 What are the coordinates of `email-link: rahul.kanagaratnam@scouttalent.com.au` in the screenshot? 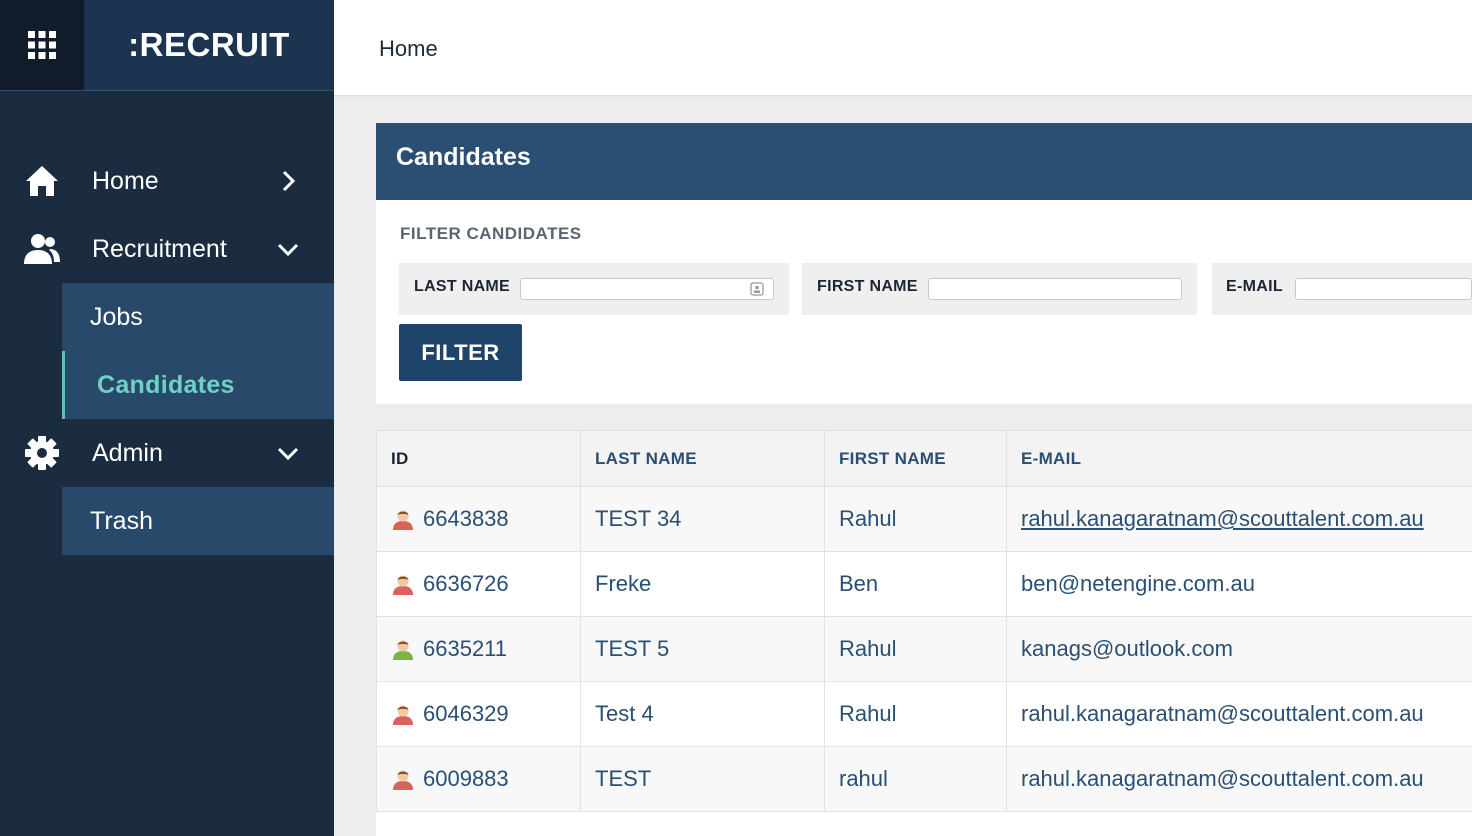 It's located at (1222, 518).